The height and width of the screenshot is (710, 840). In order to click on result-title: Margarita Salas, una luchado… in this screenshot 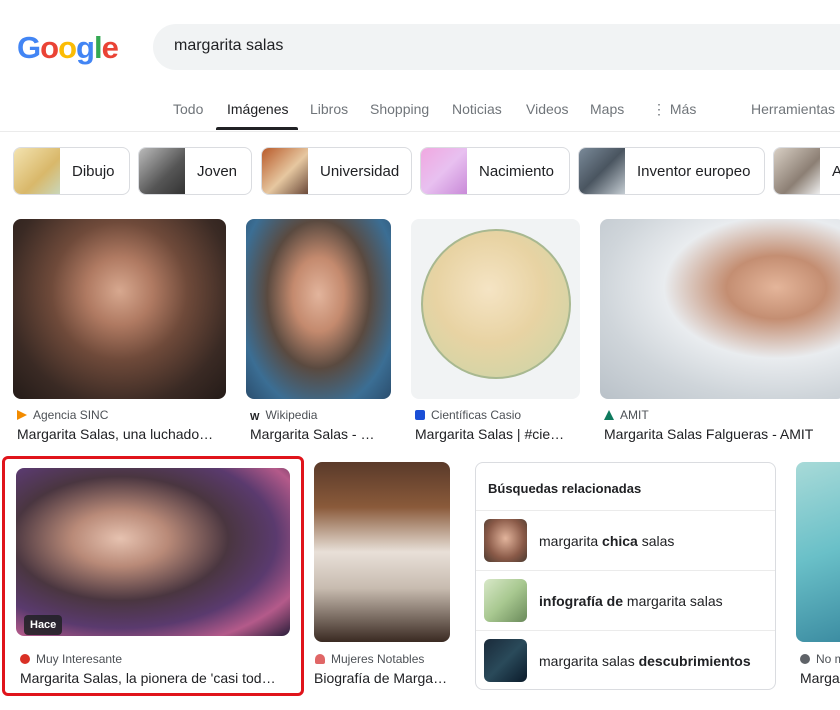, I will do `click(119, 434)`.